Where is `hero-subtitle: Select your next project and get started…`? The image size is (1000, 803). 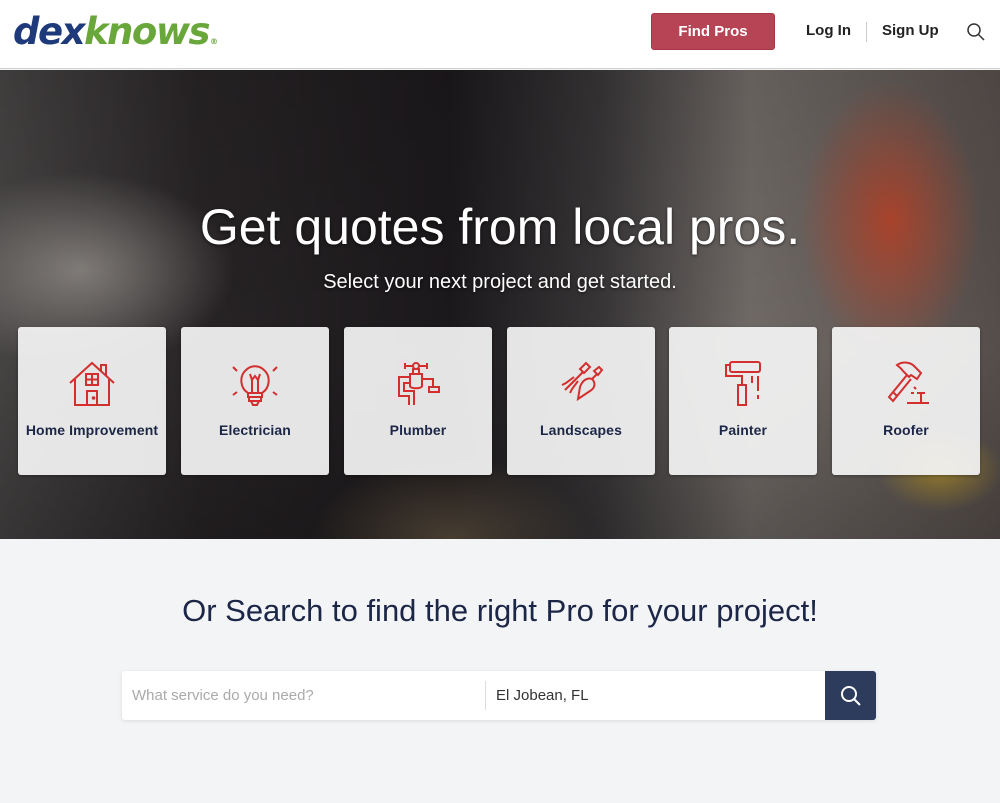 hero-subtitle: Select your next project and get started… is located at coordinates (500, 282).